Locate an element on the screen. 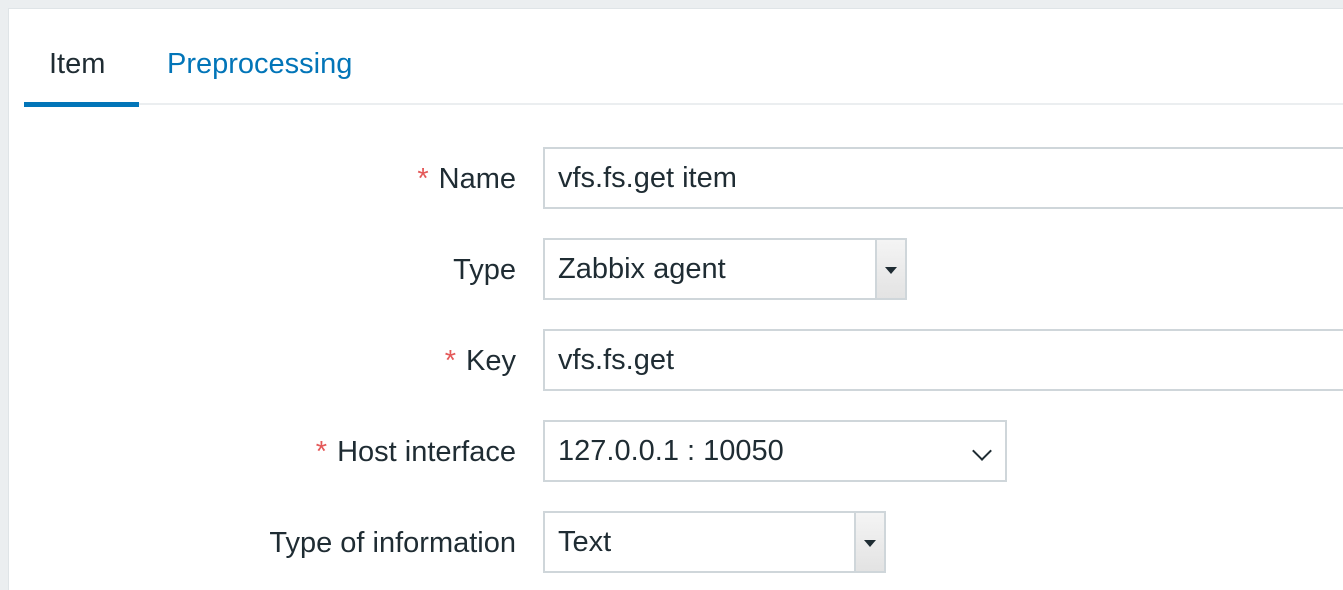  type-of-information-label: Type of information is located at coordinates (392, 543).